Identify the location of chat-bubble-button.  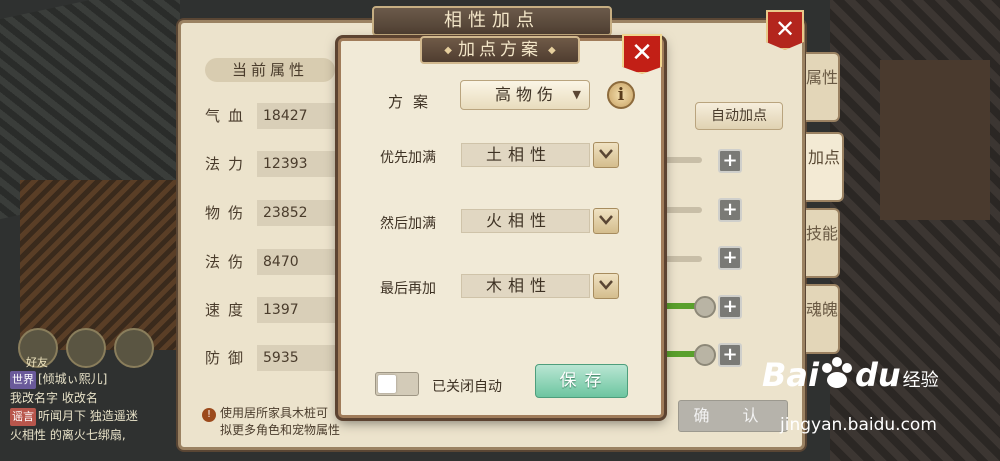
(86, 348).